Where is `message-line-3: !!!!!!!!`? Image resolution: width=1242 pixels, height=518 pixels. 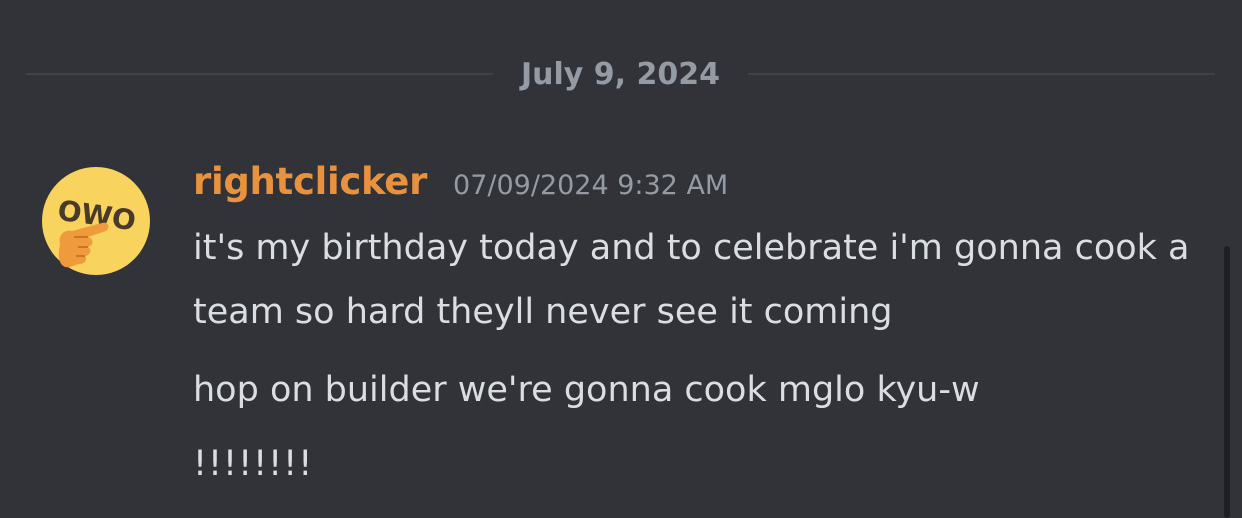
message-line-3: !!!!!!!! is located at coordinates (253, 464).